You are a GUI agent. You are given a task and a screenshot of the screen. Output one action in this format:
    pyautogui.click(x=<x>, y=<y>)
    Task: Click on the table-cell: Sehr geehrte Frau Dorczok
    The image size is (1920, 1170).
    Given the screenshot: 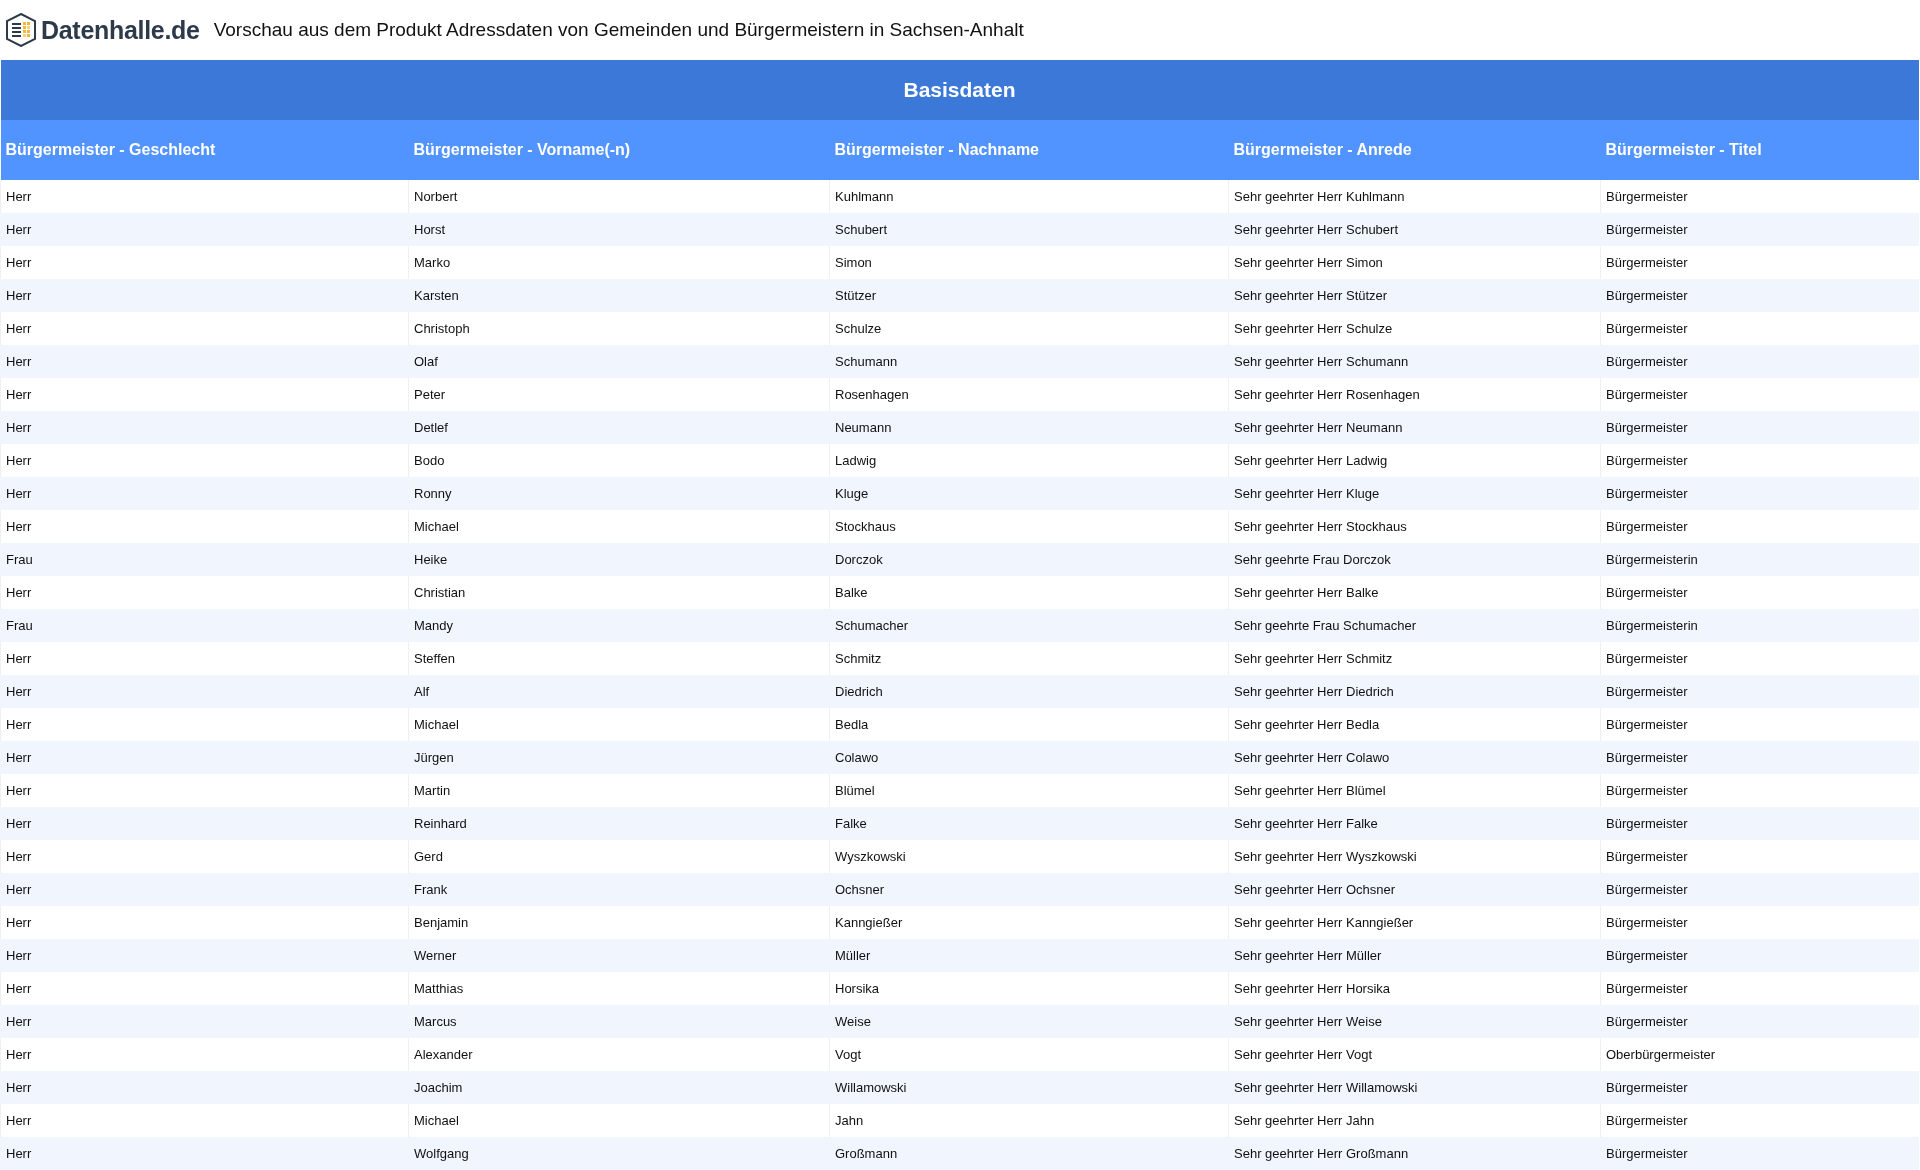 What is the action you would take?
    pyautogui.click(x=1414, y=559)
    